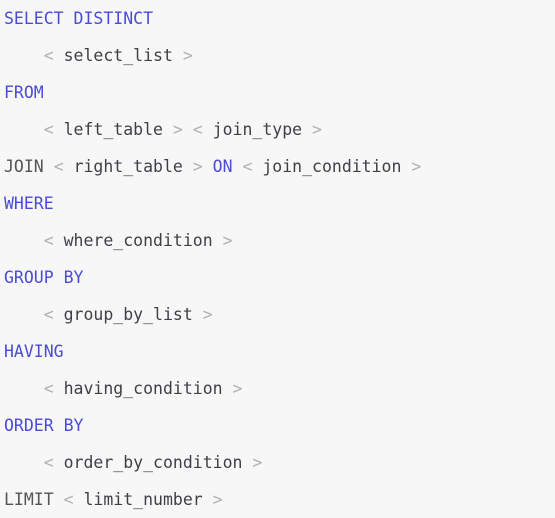 The height and width of the screenshot is (518, 555). I want to click on code-line: HAVING, so click(277, 351).